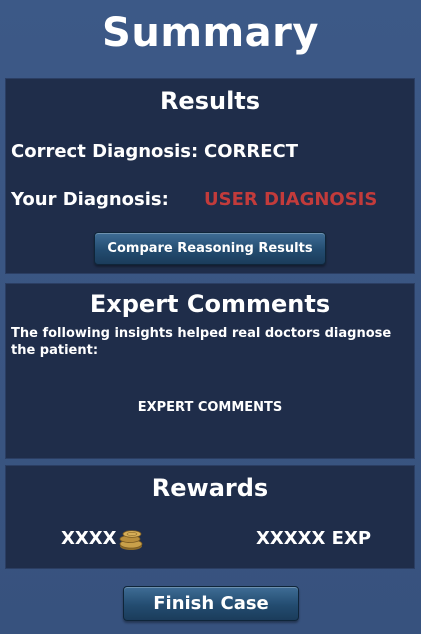  Describe the element at coordinates (314, 538) in the screenshot. I see `exp-amount: XXXXX EXP` at that location.